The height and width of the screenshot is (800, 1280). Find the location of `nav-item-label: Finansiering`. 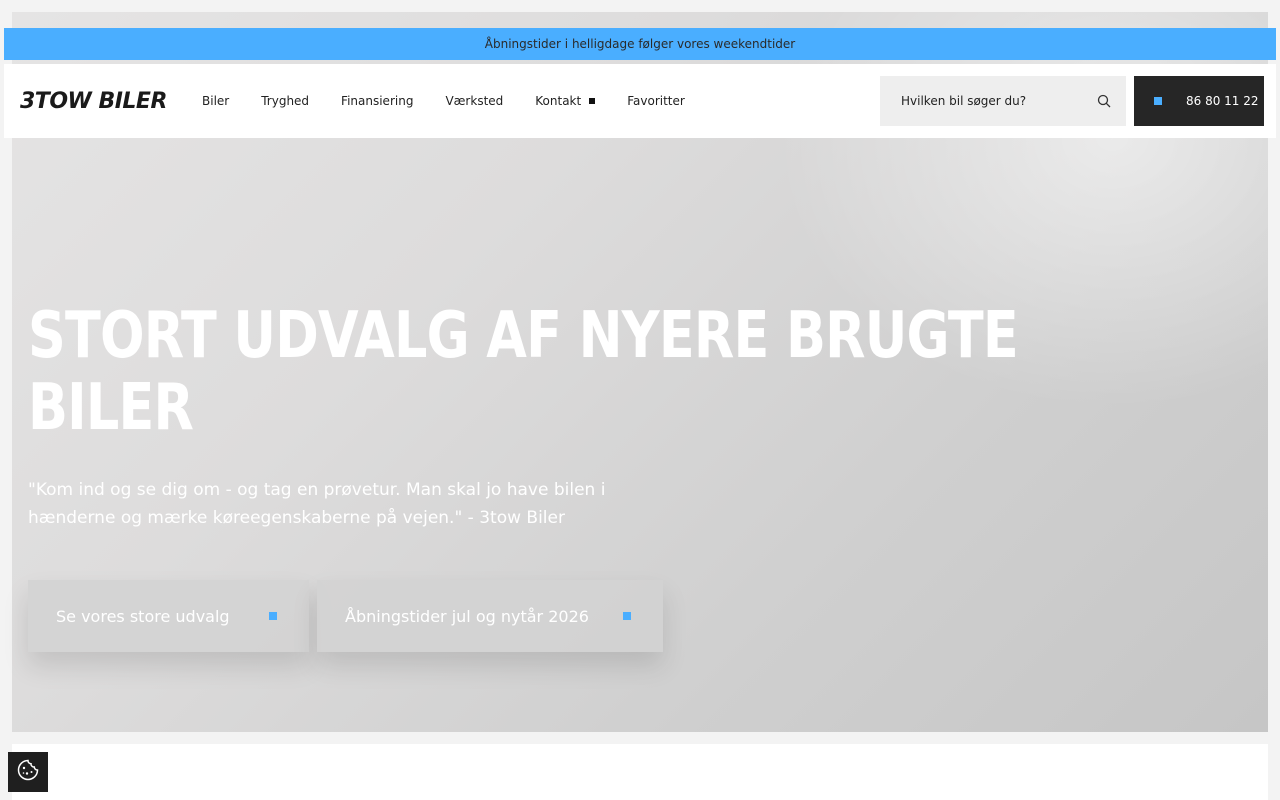

nav-item-label: Finansiering is located at coordinates (377, 101).